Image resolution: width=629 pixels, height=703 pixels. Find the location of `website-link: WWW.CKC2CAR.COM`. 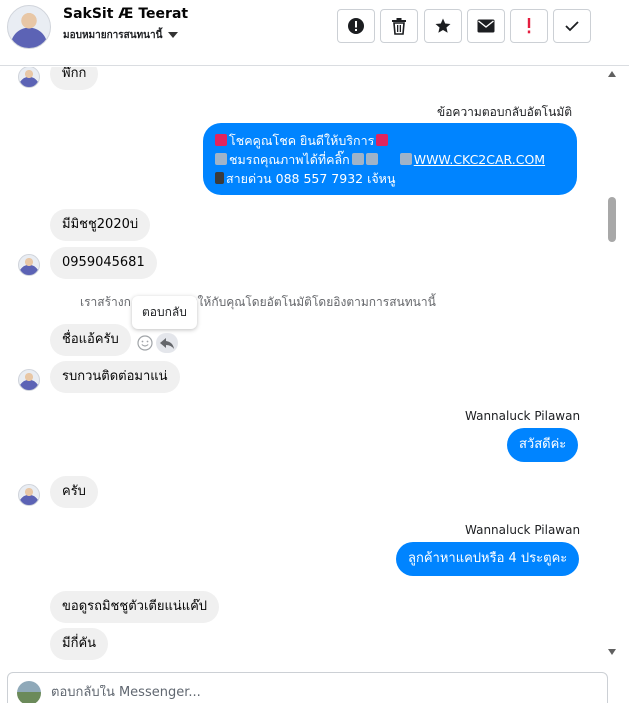

website-link: WWW.CKC2CAR.COM is located at coordinates (479, 159).